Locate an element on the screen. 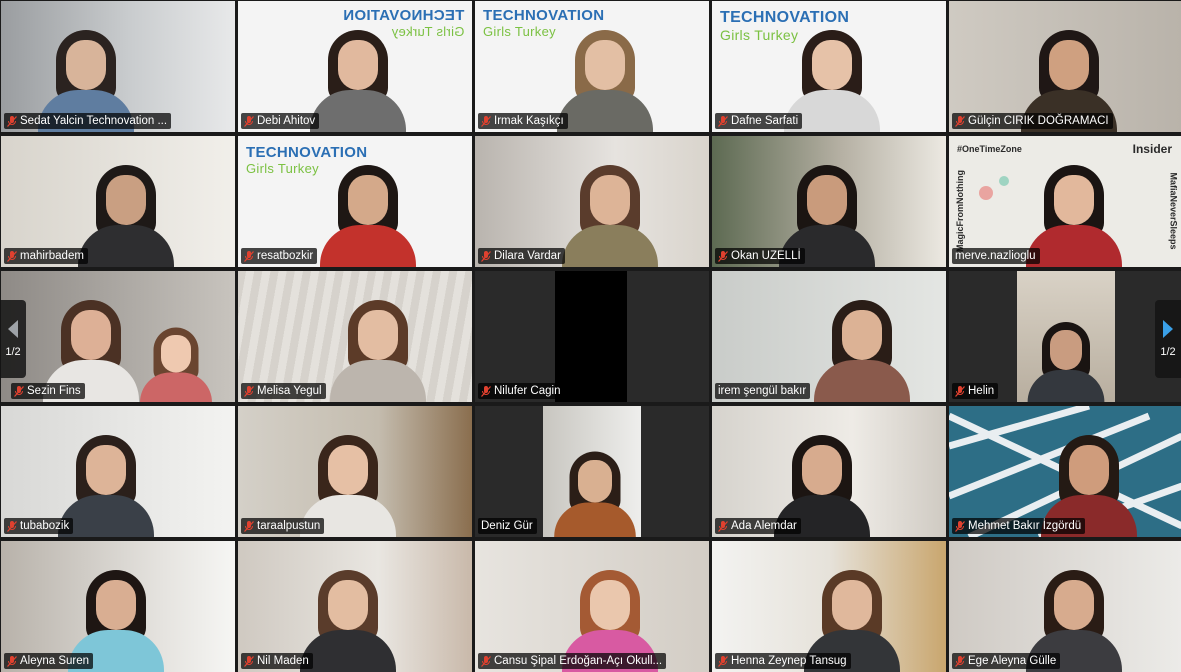 This screenshot has height=672, width=1181. participant-name-tag: Ada Alemdar is located at coordinates (758, 526).